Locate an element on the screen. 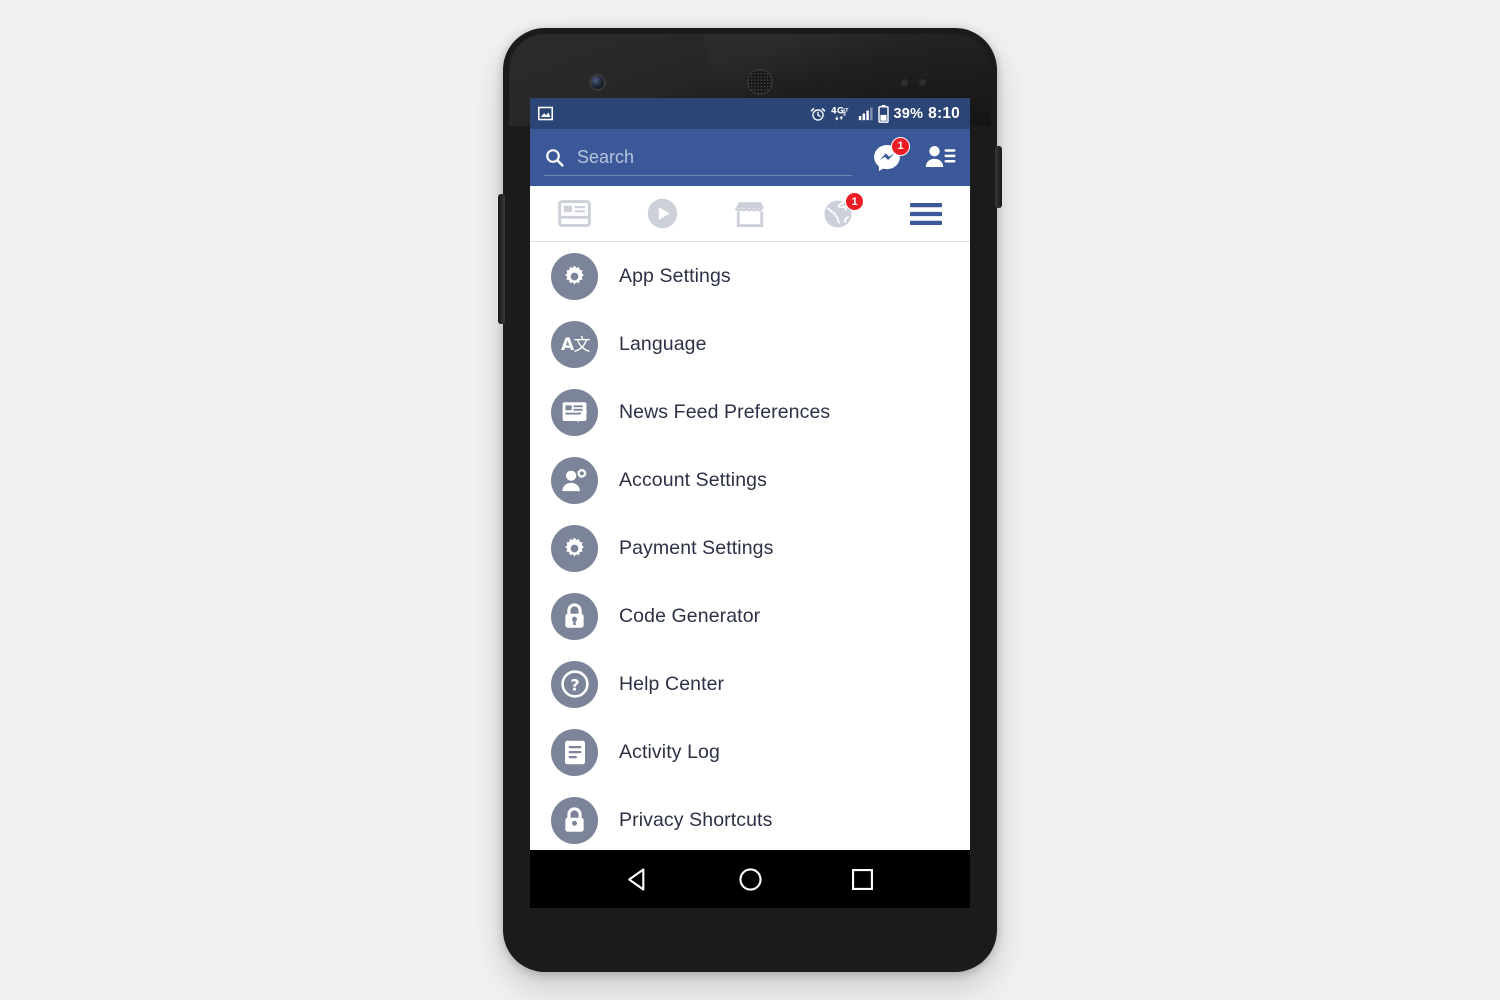 Image resolution: width=1500 pixels, height=1000 pixels. status-bar: 4G LT E 39% 8:10 is located at coordinates (750, 113).